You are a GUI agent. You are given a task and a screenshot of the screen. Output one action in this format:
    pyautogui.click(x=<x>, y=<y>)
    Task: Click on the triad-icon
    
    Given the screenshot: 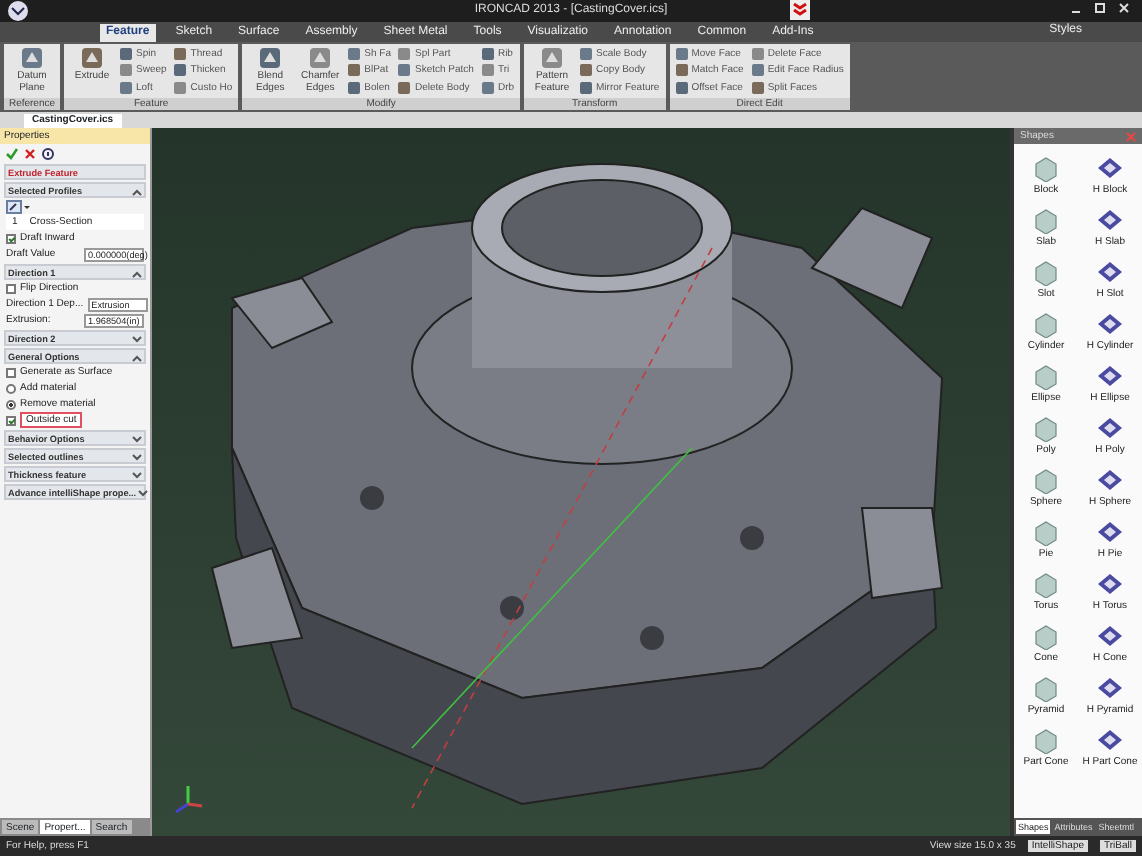 What is the action you would take?
    pyautogui.click(x=189, y=800)
    